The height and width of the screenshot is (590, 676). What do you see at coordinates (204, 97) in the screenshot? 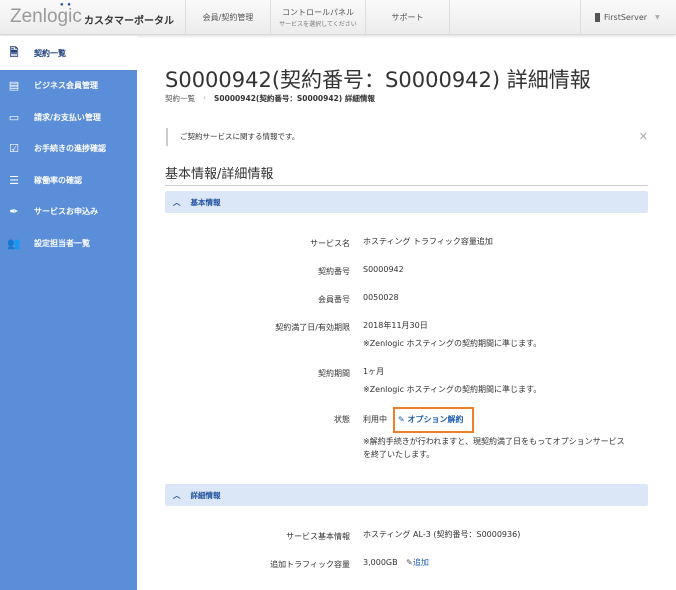
I see `chevron-right-icon: ›` at bounding box center [204, 97].